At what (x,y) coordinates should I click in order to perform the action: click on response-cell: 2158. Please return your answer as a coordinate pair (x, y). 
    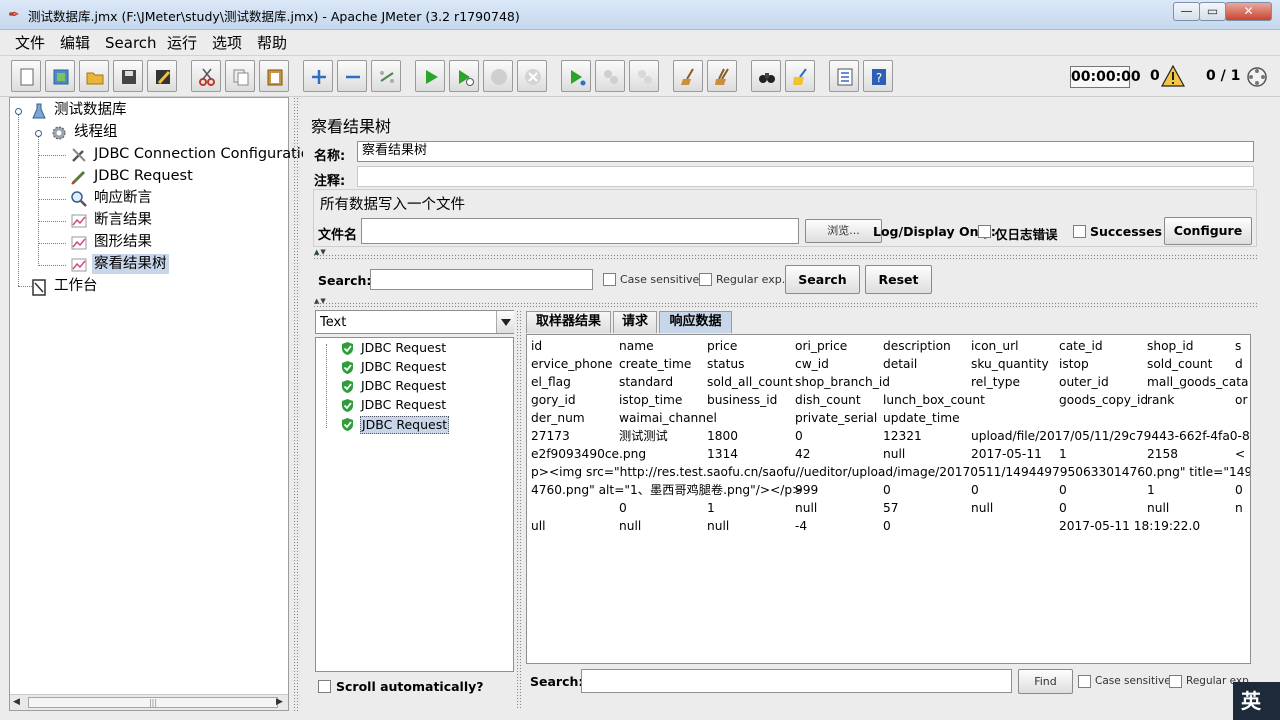
    Looking at the image, I should click on (1163, 454).